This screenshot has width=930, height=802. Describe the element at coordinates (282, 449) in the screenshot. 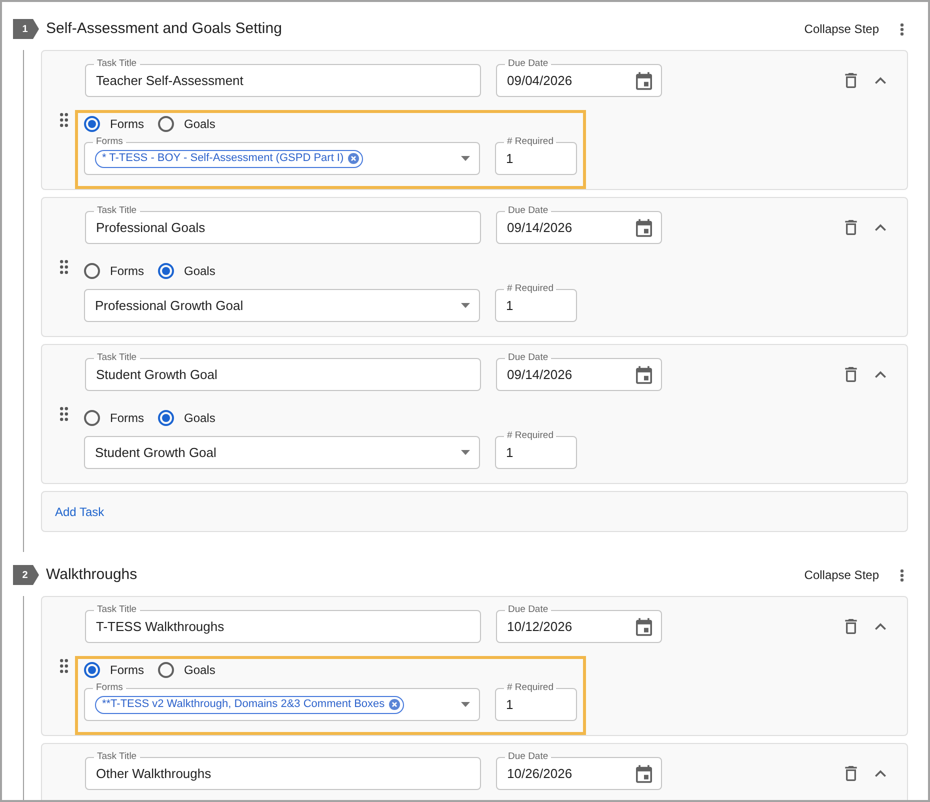

I see `dropdown-field: Student Growth Goal` at that location.